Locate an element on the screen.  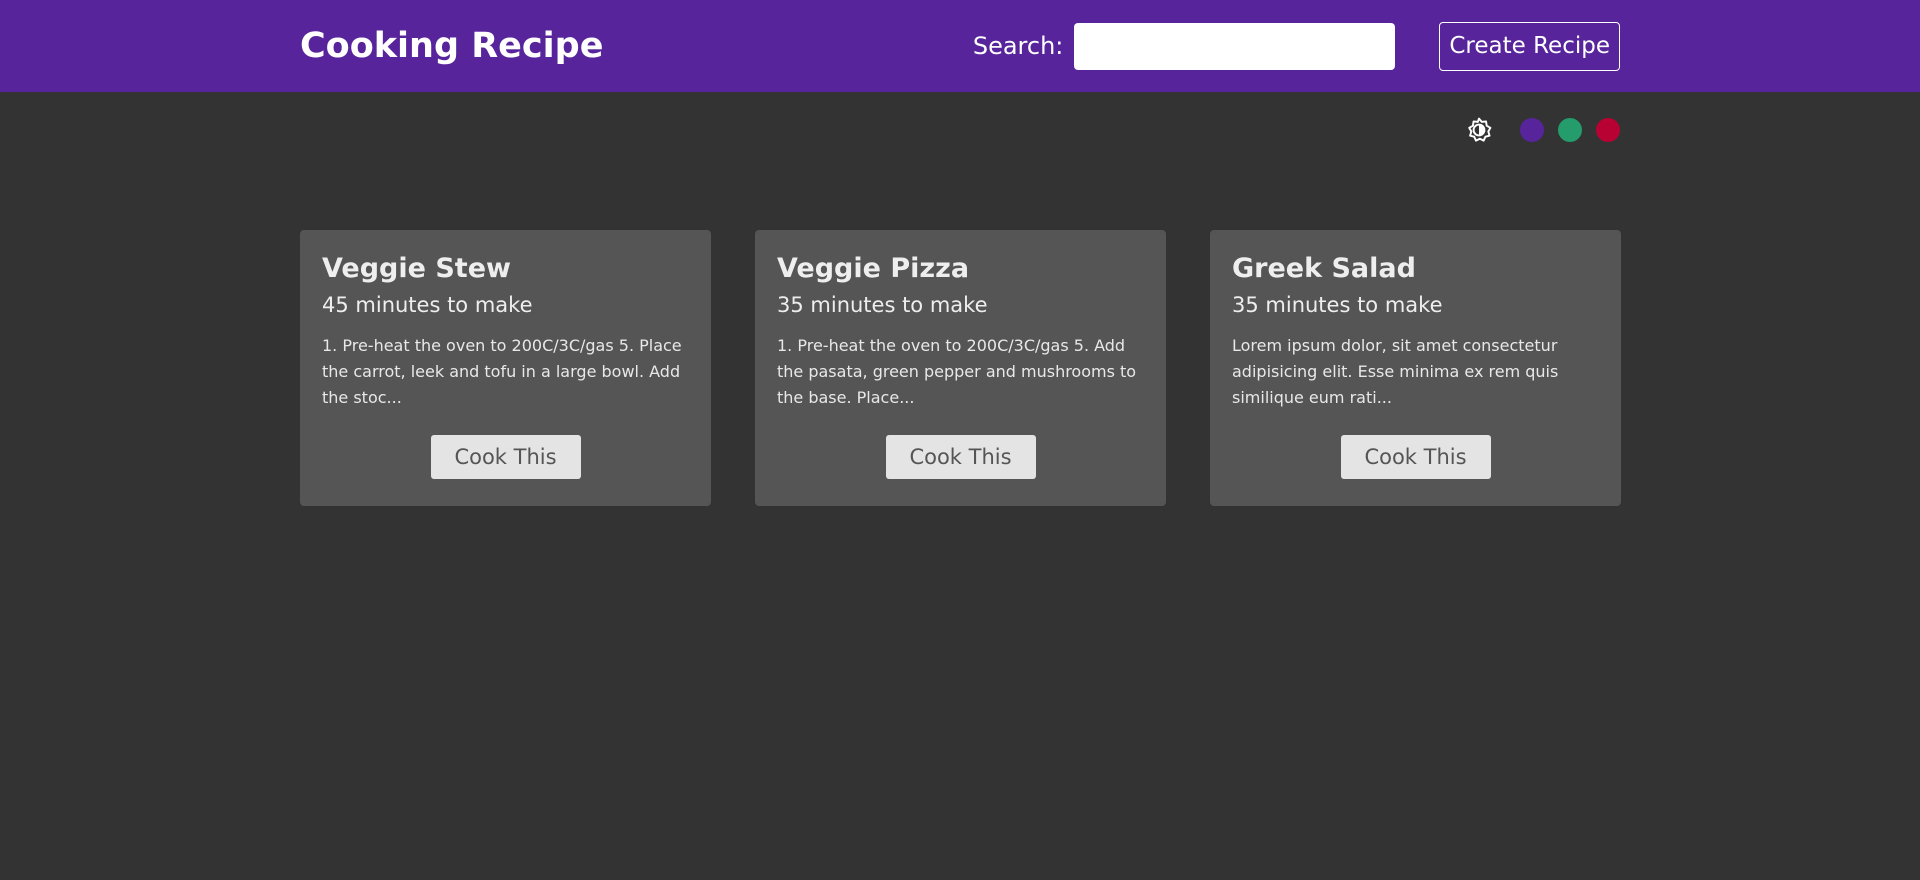
recipe-title: Greek Salad is located at coordinates (1324, 268).